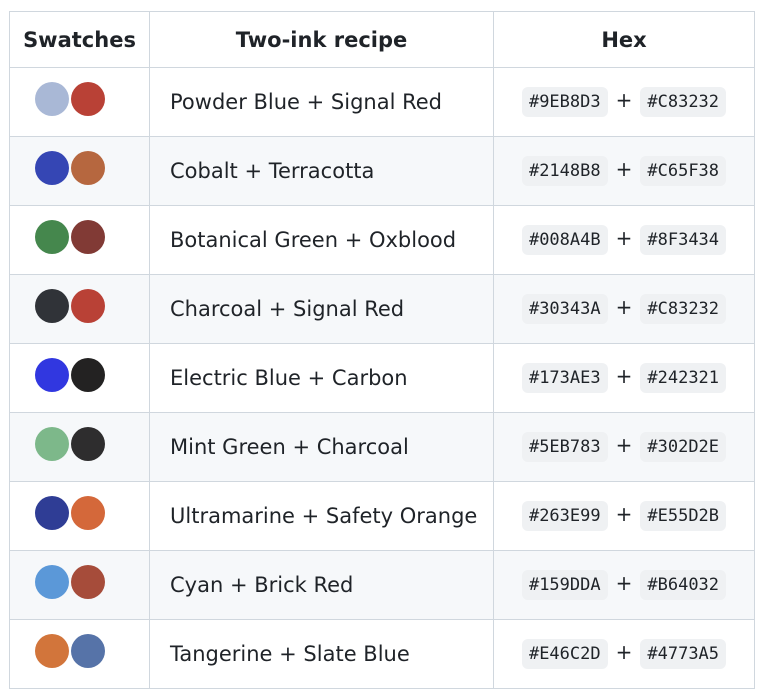 The height and width of the screenshot is (694, 776). I want to click on hex-code-secondary: #302D2E, so click(683, 447).